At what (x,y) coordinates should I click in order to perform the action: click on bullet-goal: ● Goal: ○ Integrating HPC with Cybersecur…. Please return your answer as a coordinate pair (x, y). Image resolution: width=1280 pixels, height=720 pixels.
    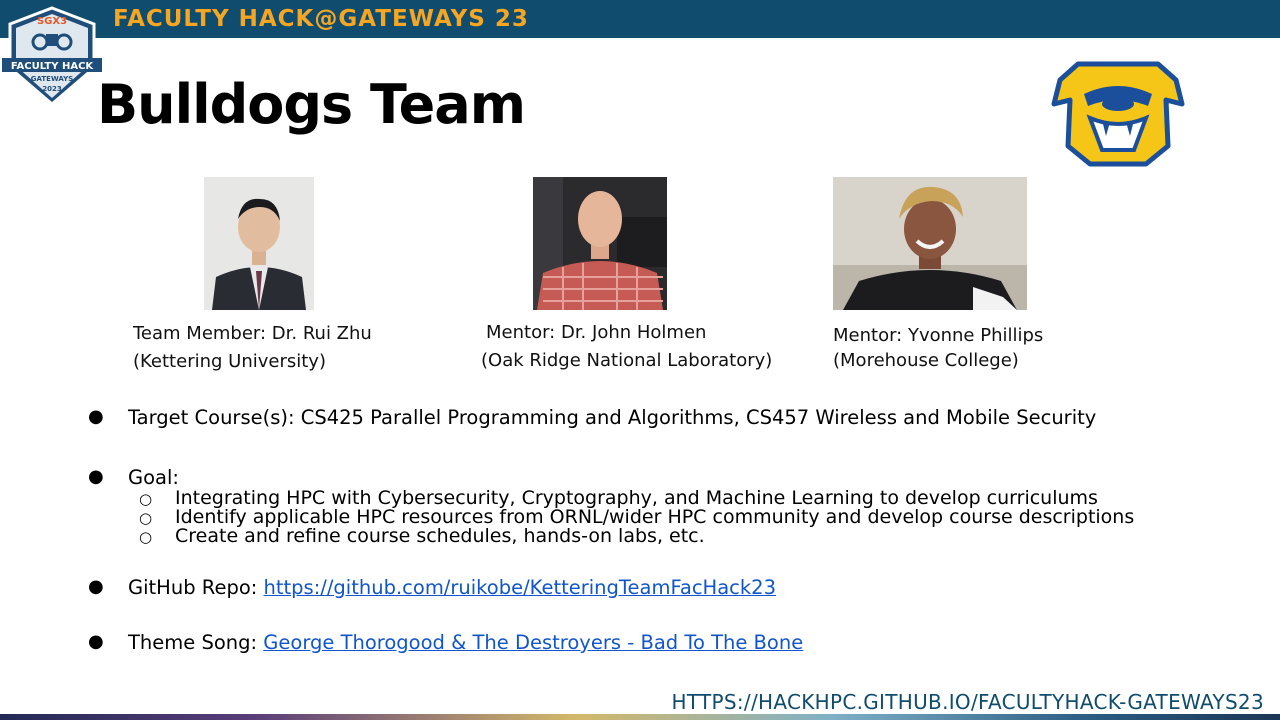
    Looking at the image, I should click on (611, 506).